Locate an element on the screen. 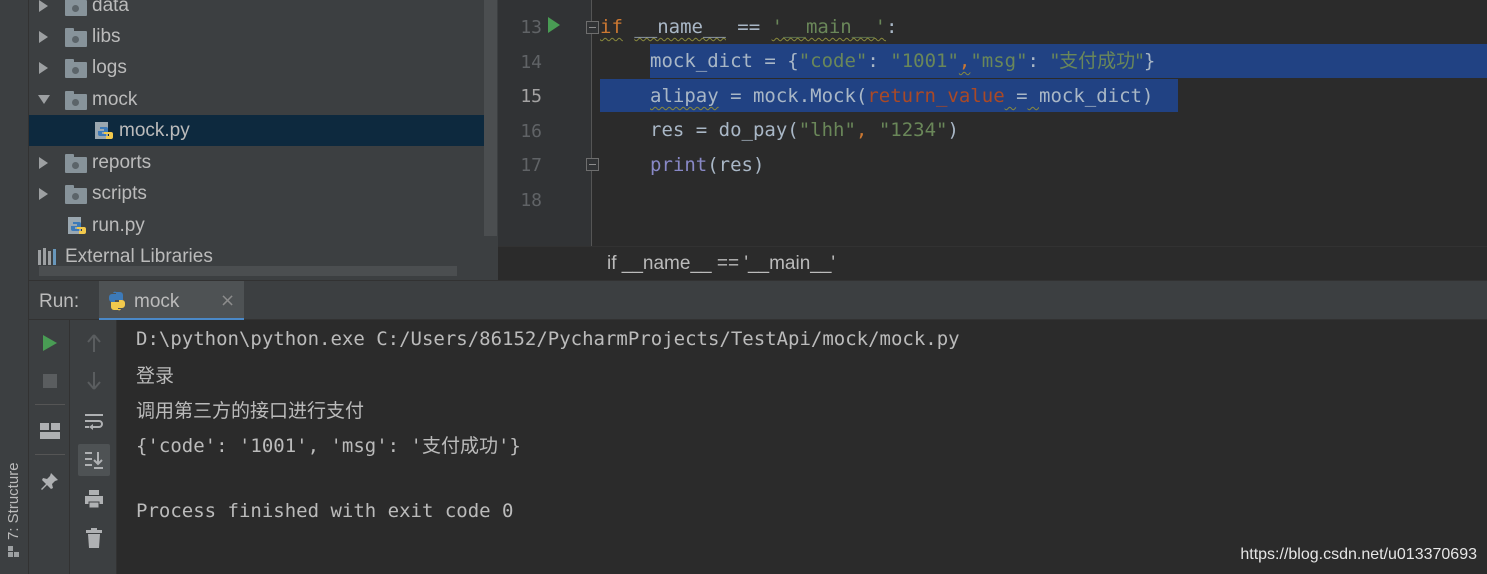 Image resolution: width=1487 pixels, height=574 pixels. run-label: Run: is located at coordinates (59, 301).